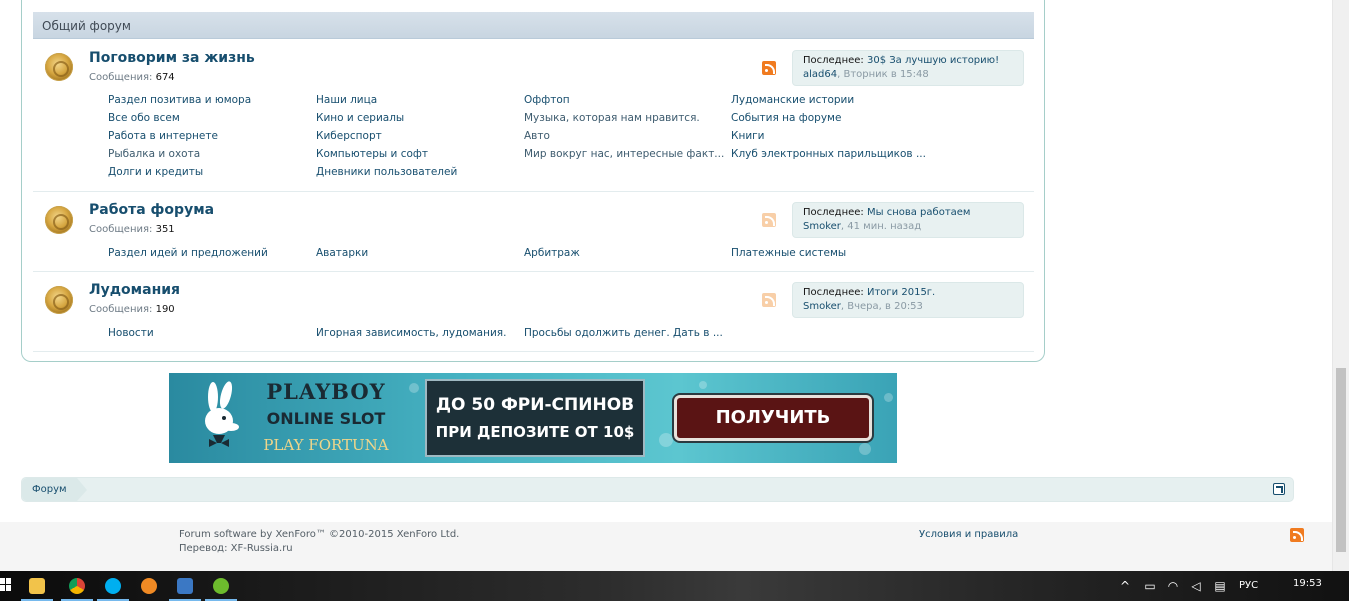  I want to click on terms-link: Условия и правила, so click(968, 534).